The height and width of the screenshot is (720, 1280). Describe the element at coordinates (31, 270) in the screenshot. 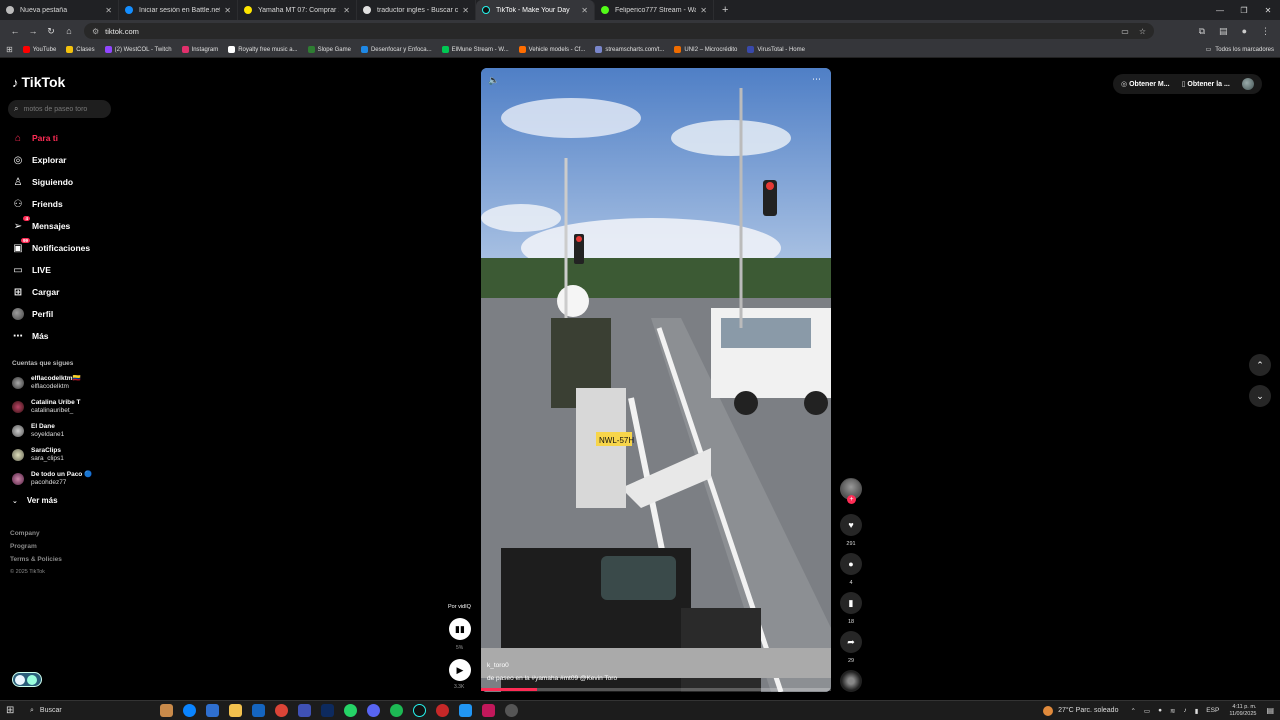

I see `nav-item-live: ▭ LIVE` at that location.